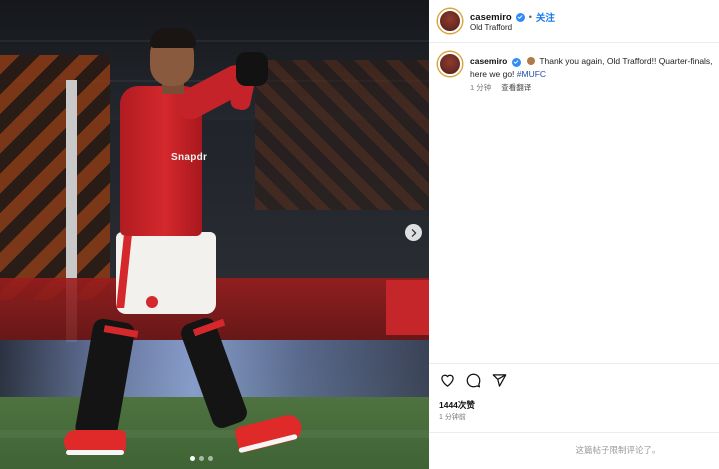 The image size is (719, 469). What do you see at coordinates (531, 61) in the screenshot?
I see `football-emoji-icon` at bounding box center [531, 61].